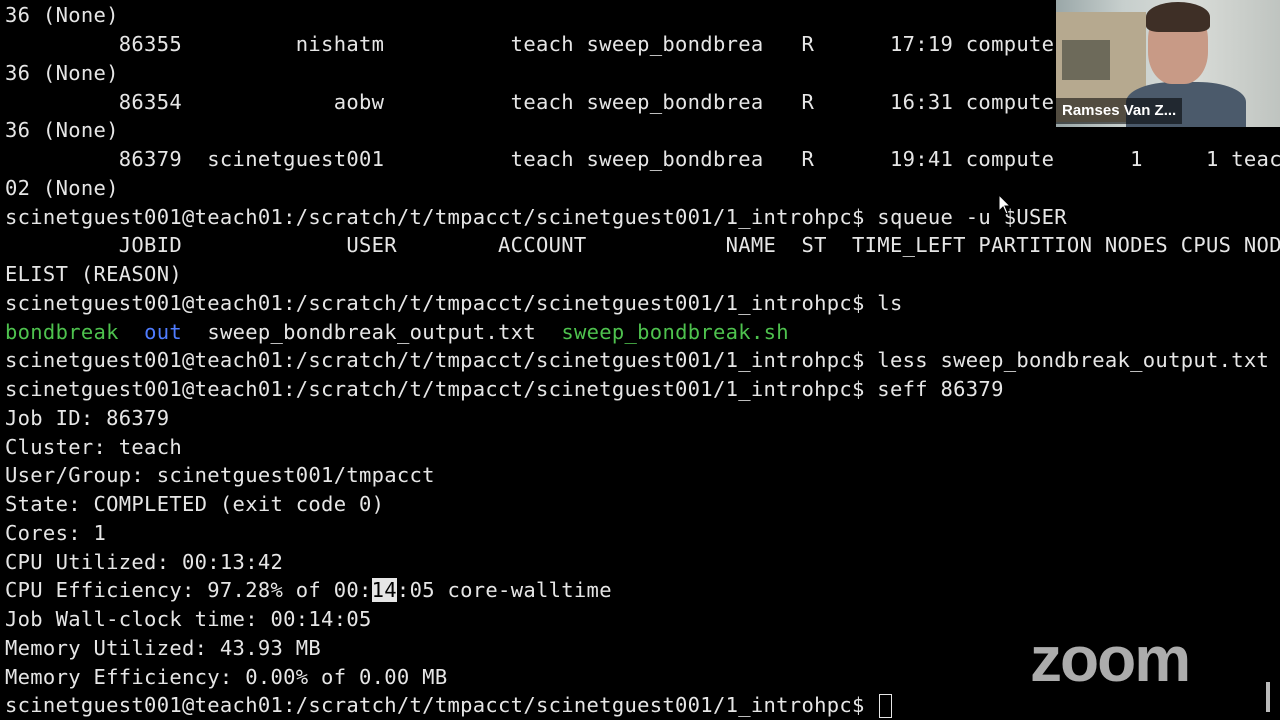  I want to click on text-selection: 14, so click(384, 590).